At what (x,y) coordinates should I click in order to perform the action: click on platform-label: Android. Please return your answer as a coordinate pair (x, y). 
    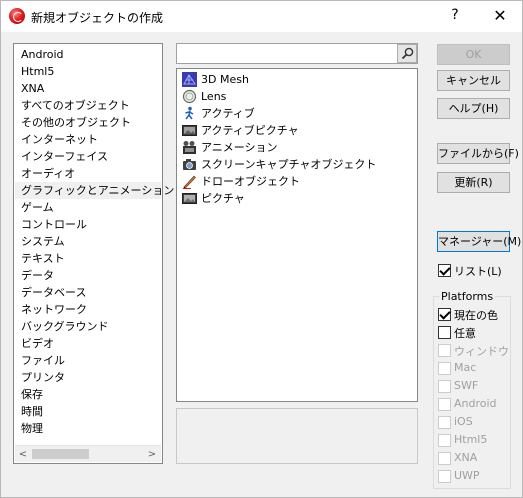
    Looking at the image, I should click on (475, 403).